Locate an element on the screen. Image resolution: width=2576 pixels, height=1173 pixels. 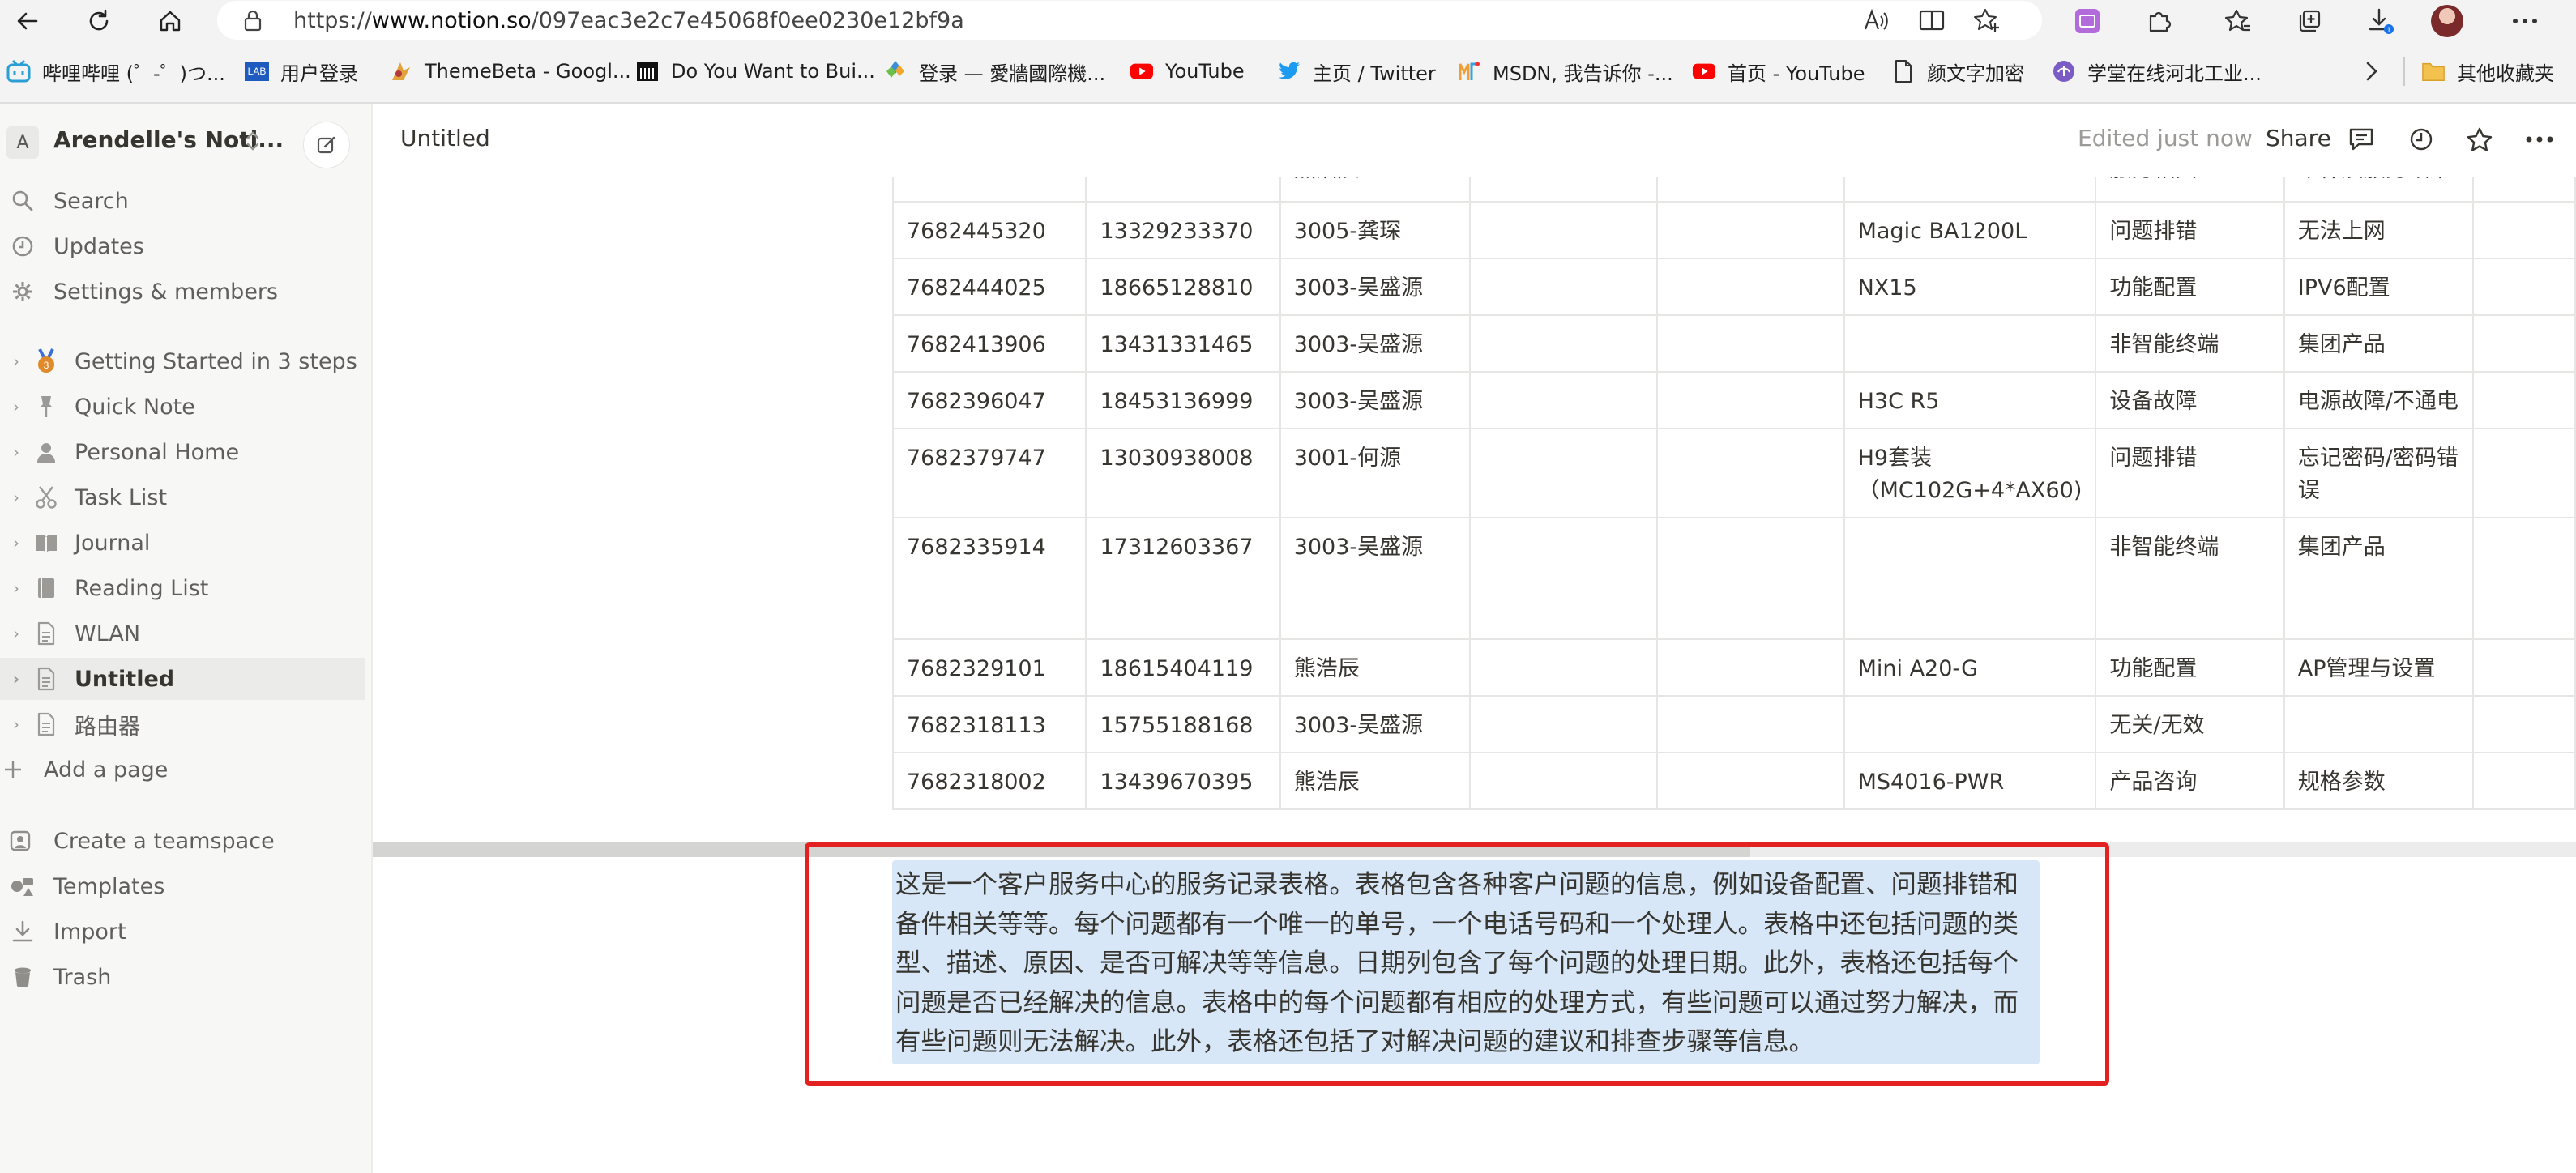
table-cell: 13329233370 is located at coordinates (1183, 230).